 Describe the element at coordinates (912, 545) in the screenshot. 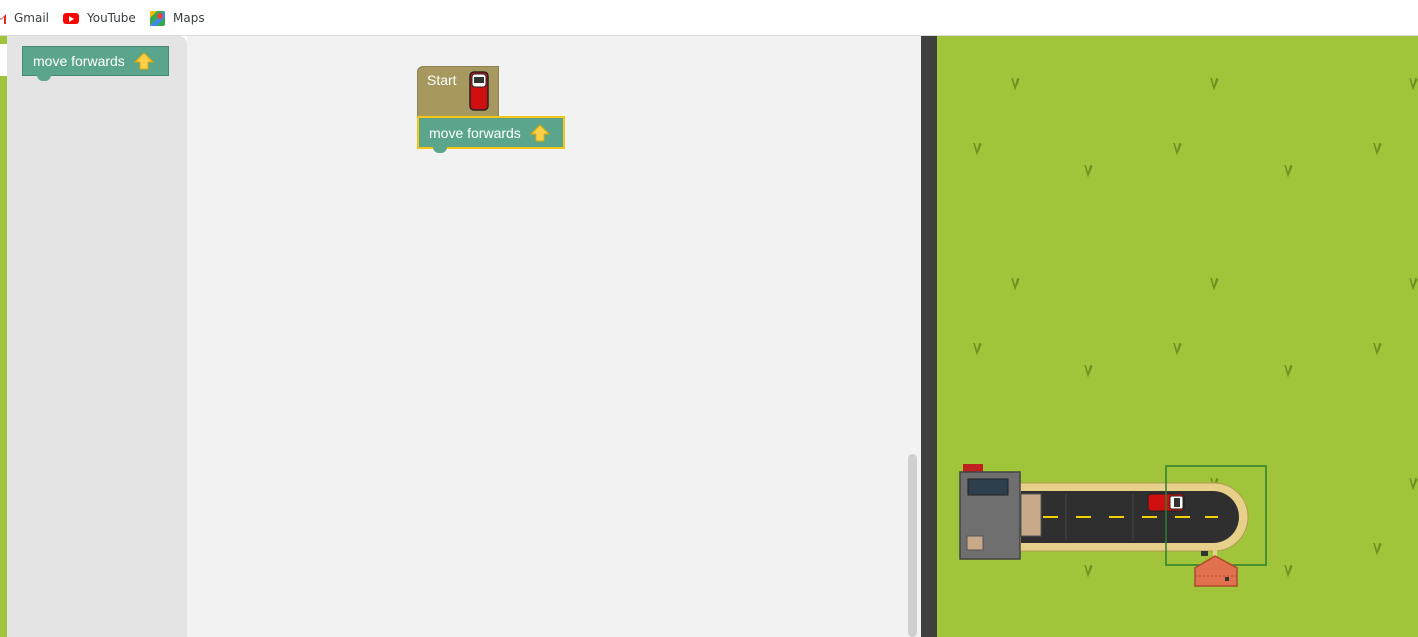

I see `workspace-scrollbar` at that location.